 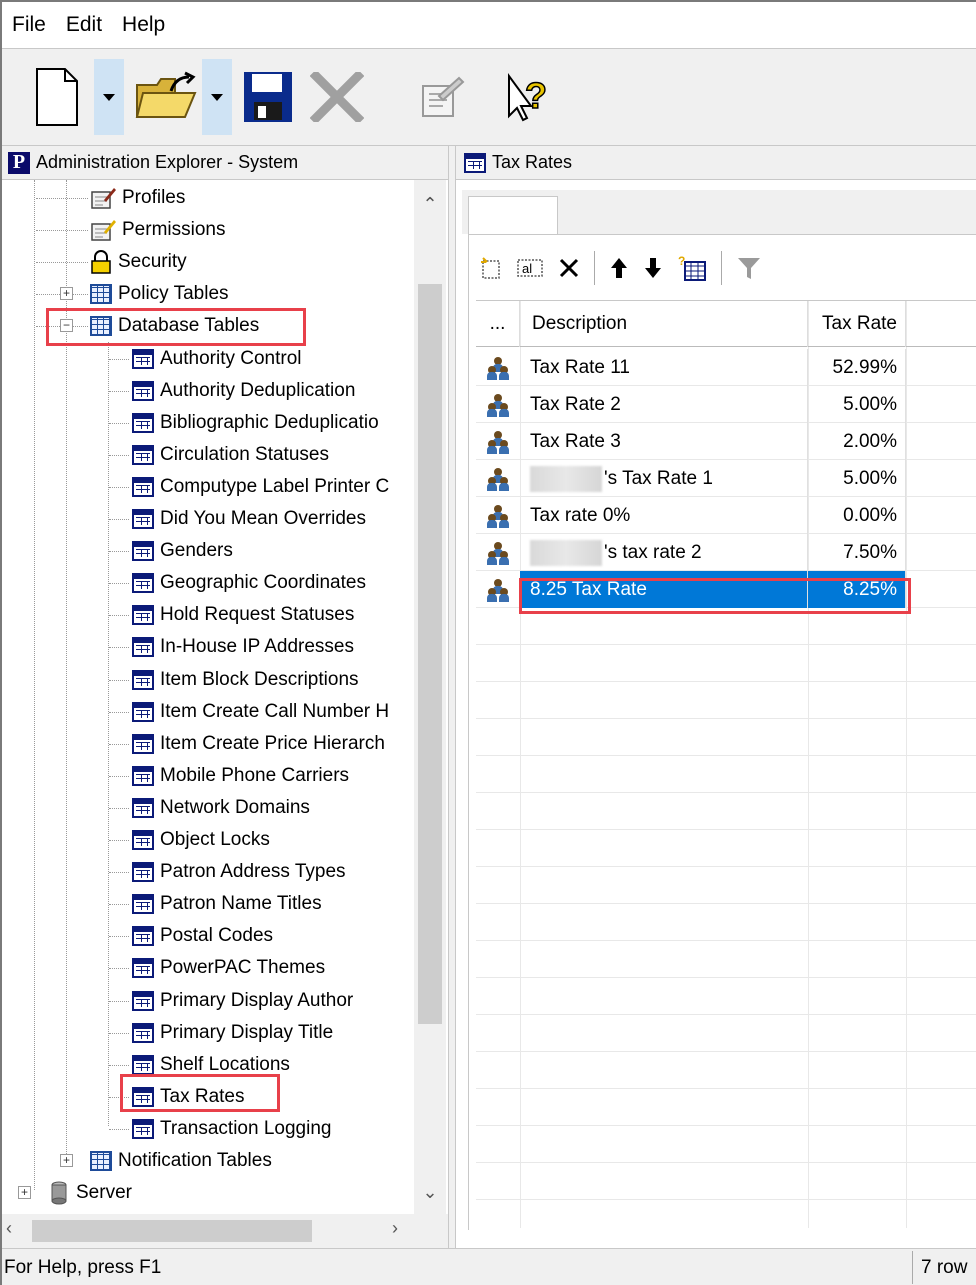 What do you see at coordinates (66, 1160) in the screenshot?
I see `expander-notification-tables: +` at bounding box center [66, 1160].